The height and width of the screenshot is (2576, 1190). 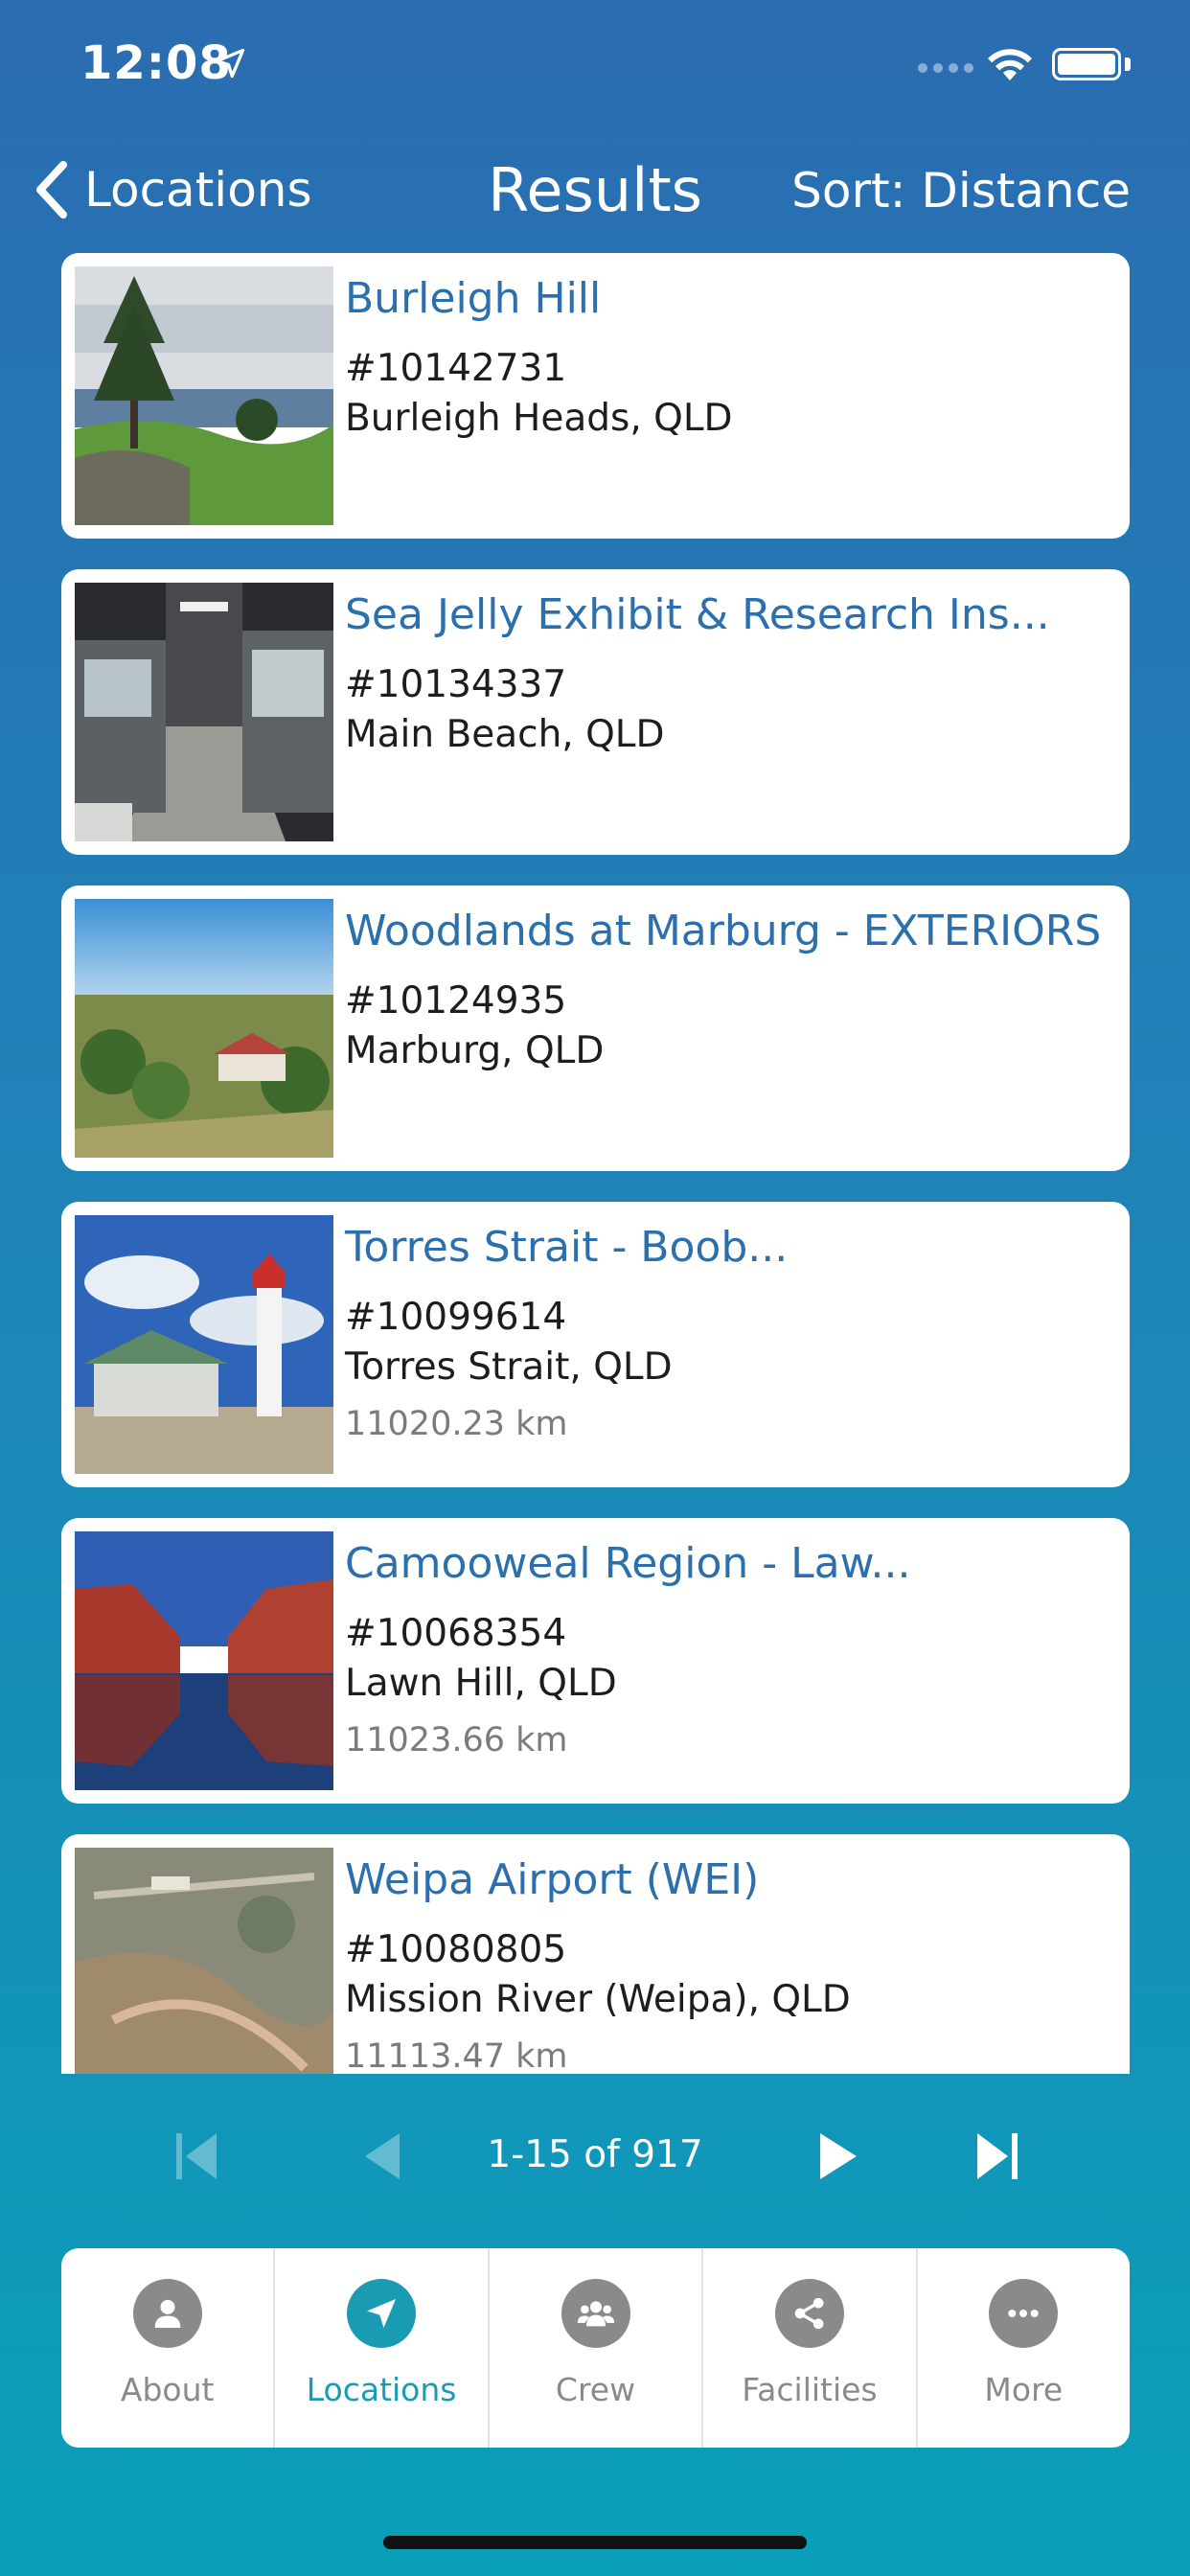 What do you see at coordinates (456, 1318) in the screenshot?
I see `result-id: #10099614` at bounding box center [456, 1318].